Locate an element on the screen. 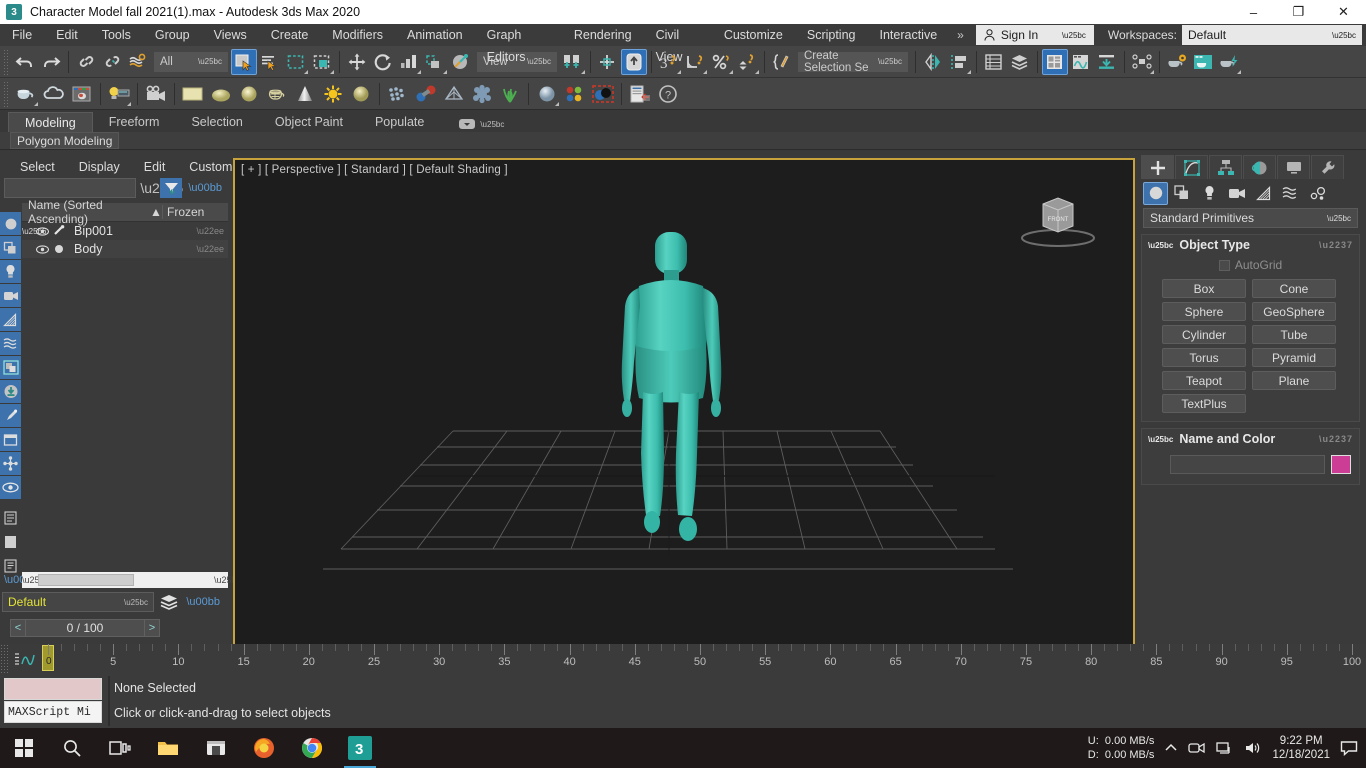 This screenshot has width=1366, height=768. reference-coordinate-icon is located at coordinates (461, 62).